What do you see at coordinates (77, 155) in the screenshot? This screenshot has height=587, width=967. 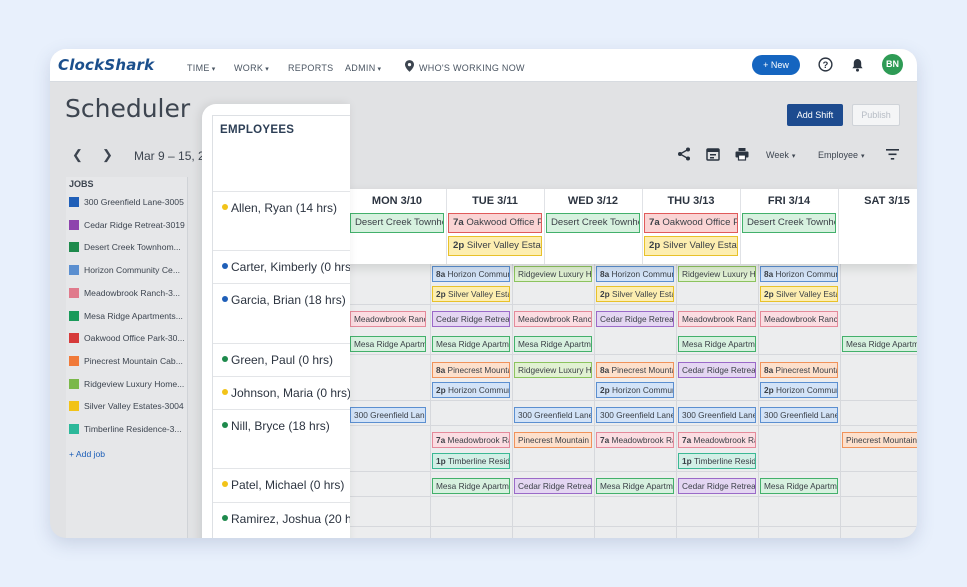 I see `prev-week-icon: ❮` at bounding box center [77, 155].